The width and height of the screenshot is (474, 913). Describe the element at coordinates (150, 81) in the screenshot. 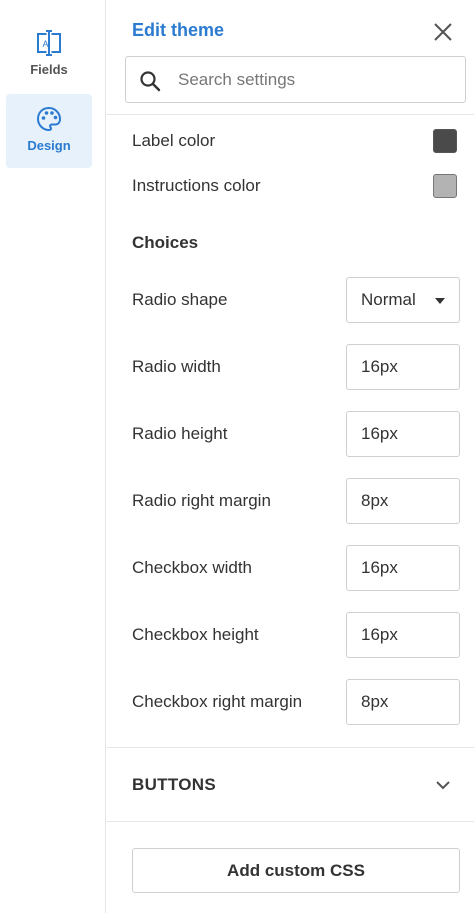

I see `search-icon` at that location.